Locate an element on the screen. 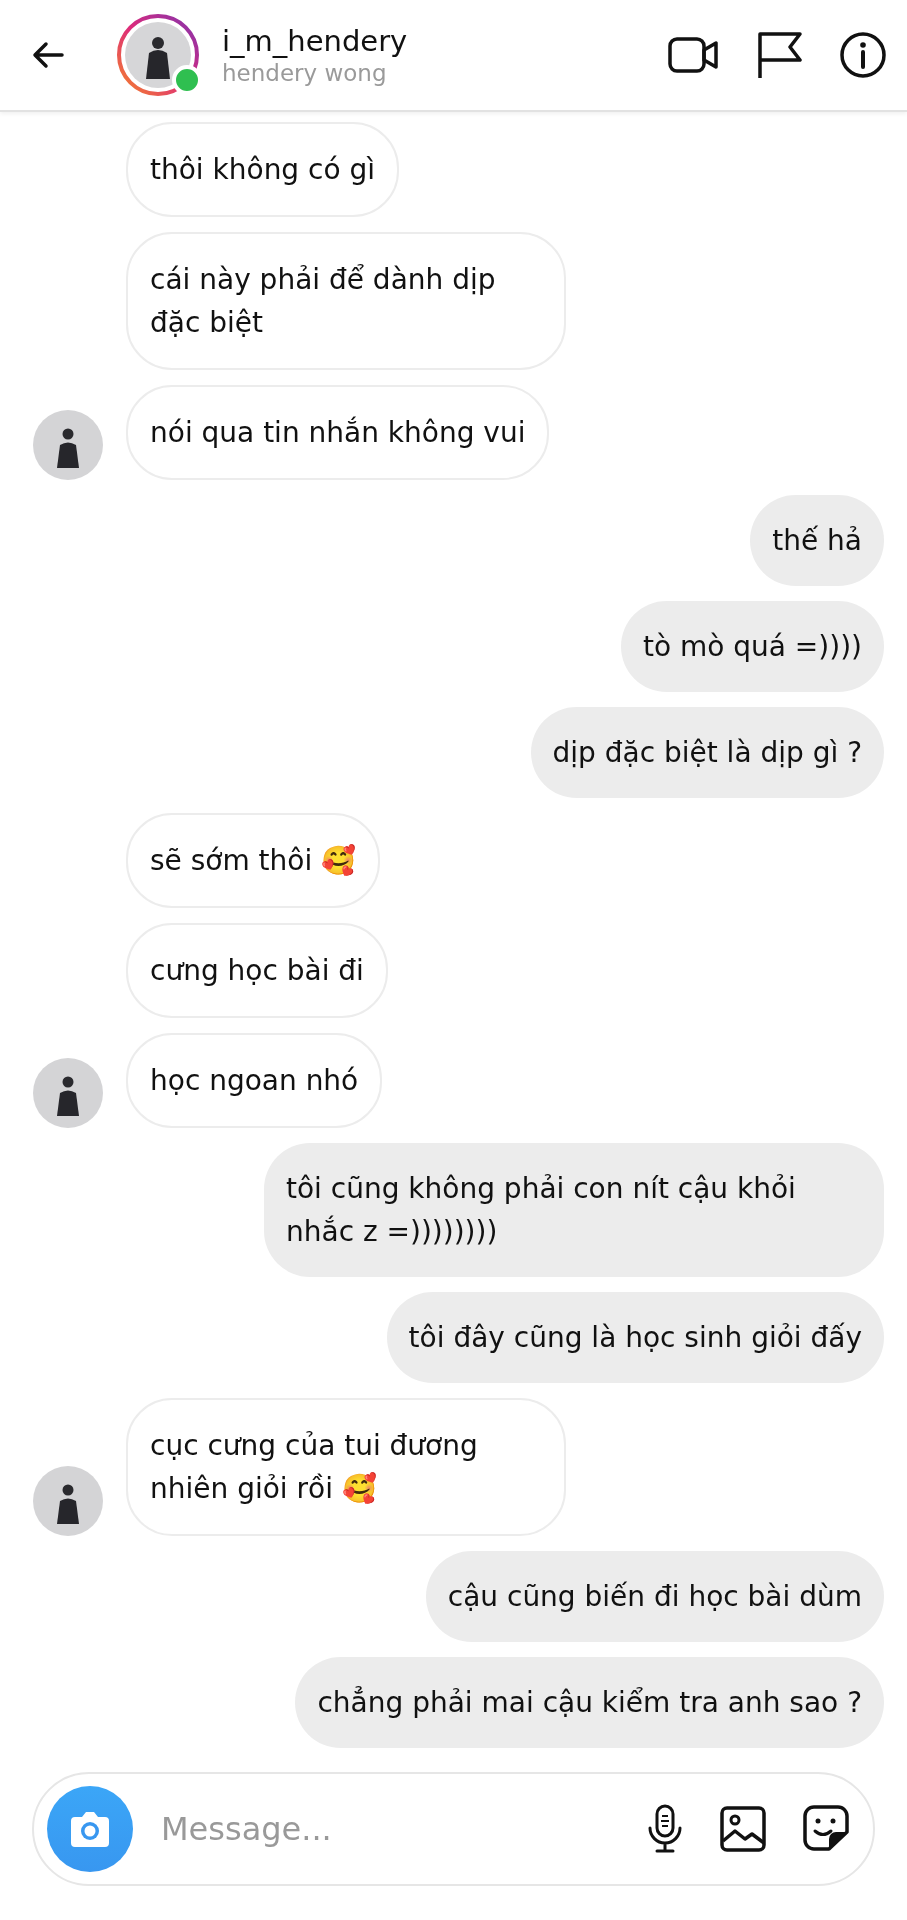 This screenshot has height=1920, width=907. info-icon is located at coordinates (863, 55).